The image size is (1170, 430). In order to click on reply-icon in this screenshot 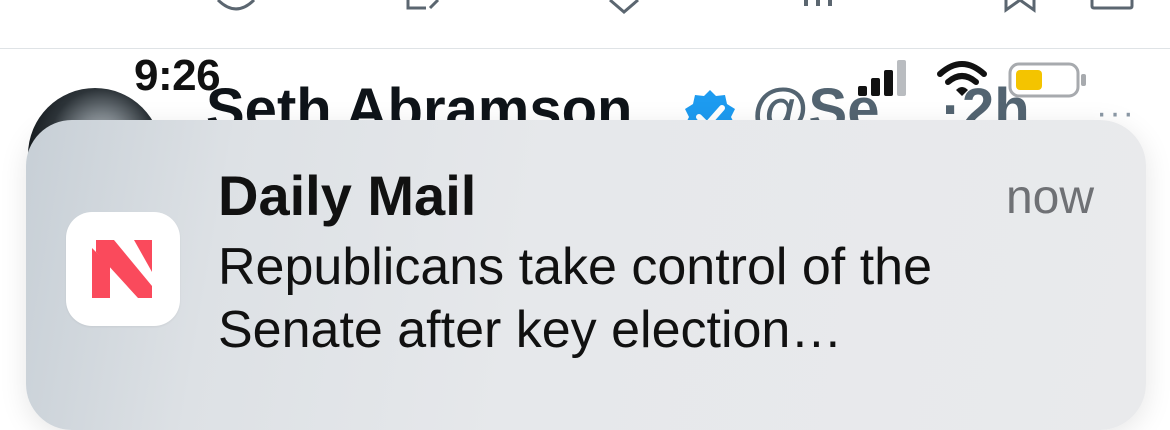, I will do `click(236, 7)`.